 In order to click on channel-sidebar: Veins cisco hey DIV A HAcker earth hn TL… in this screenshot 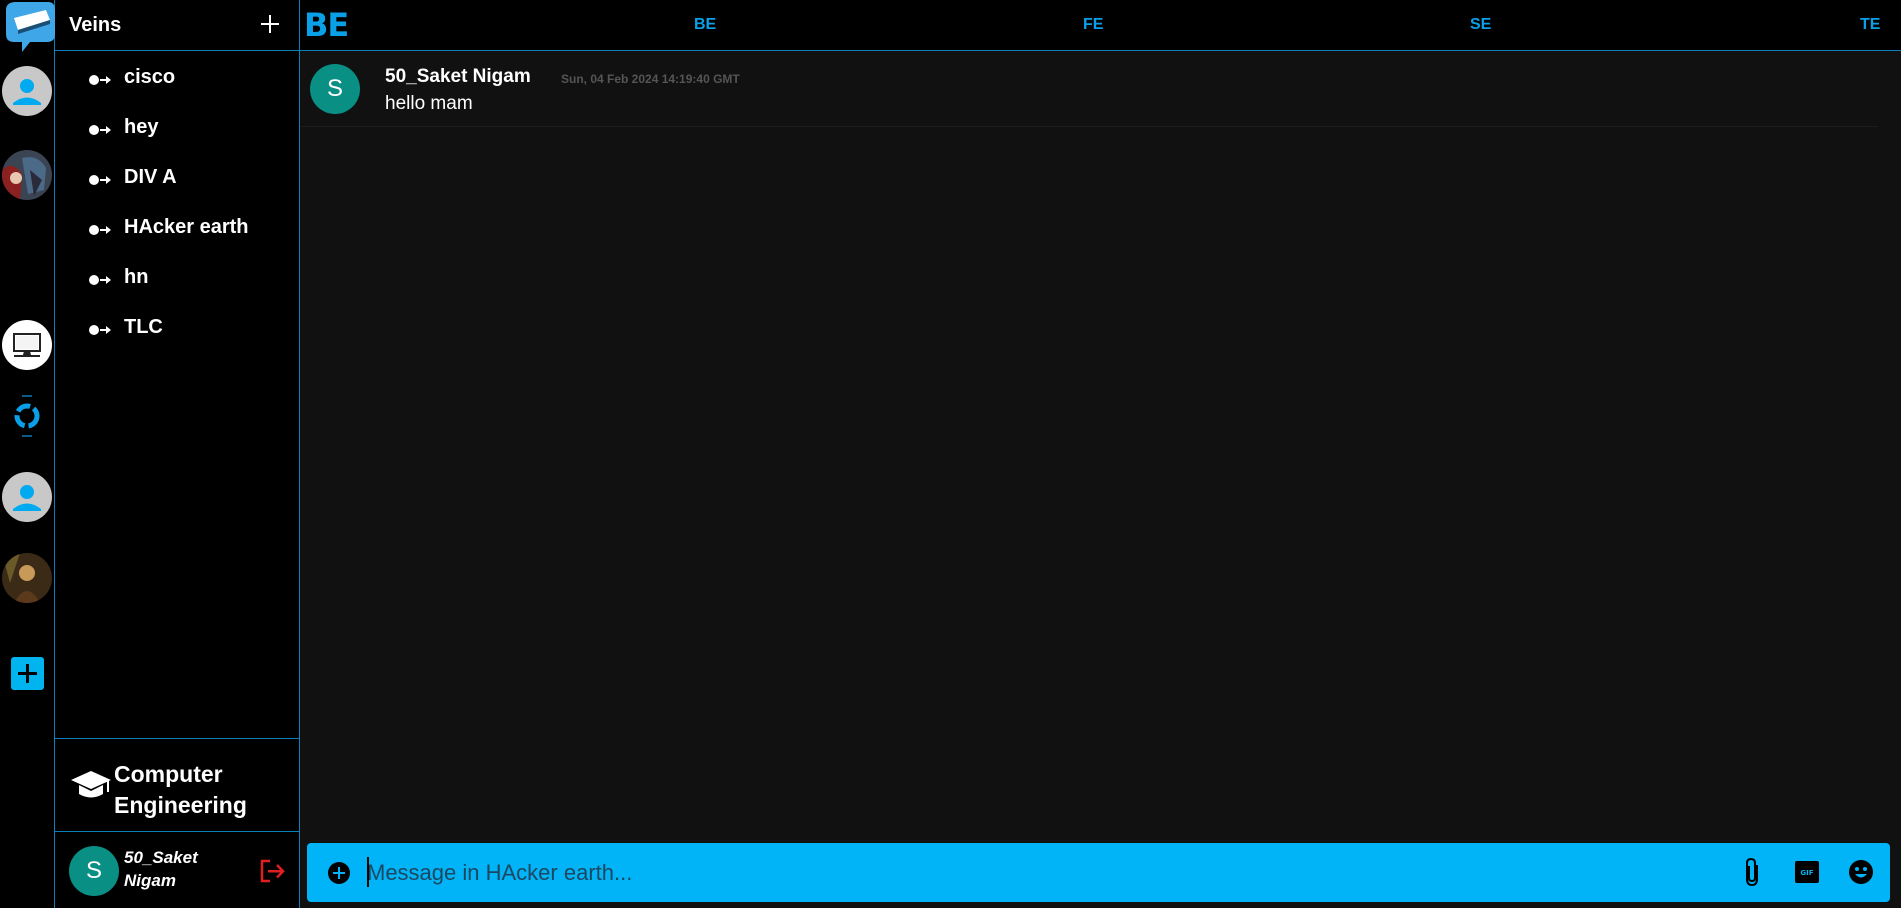, I will do `click(177, 454)`.